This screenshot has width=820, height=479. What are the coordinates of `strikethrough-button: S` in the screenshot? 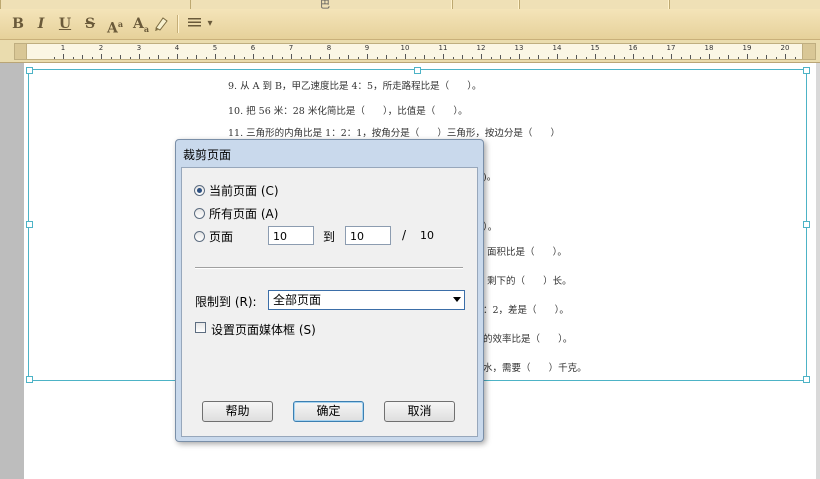 It's located at (90, 24).